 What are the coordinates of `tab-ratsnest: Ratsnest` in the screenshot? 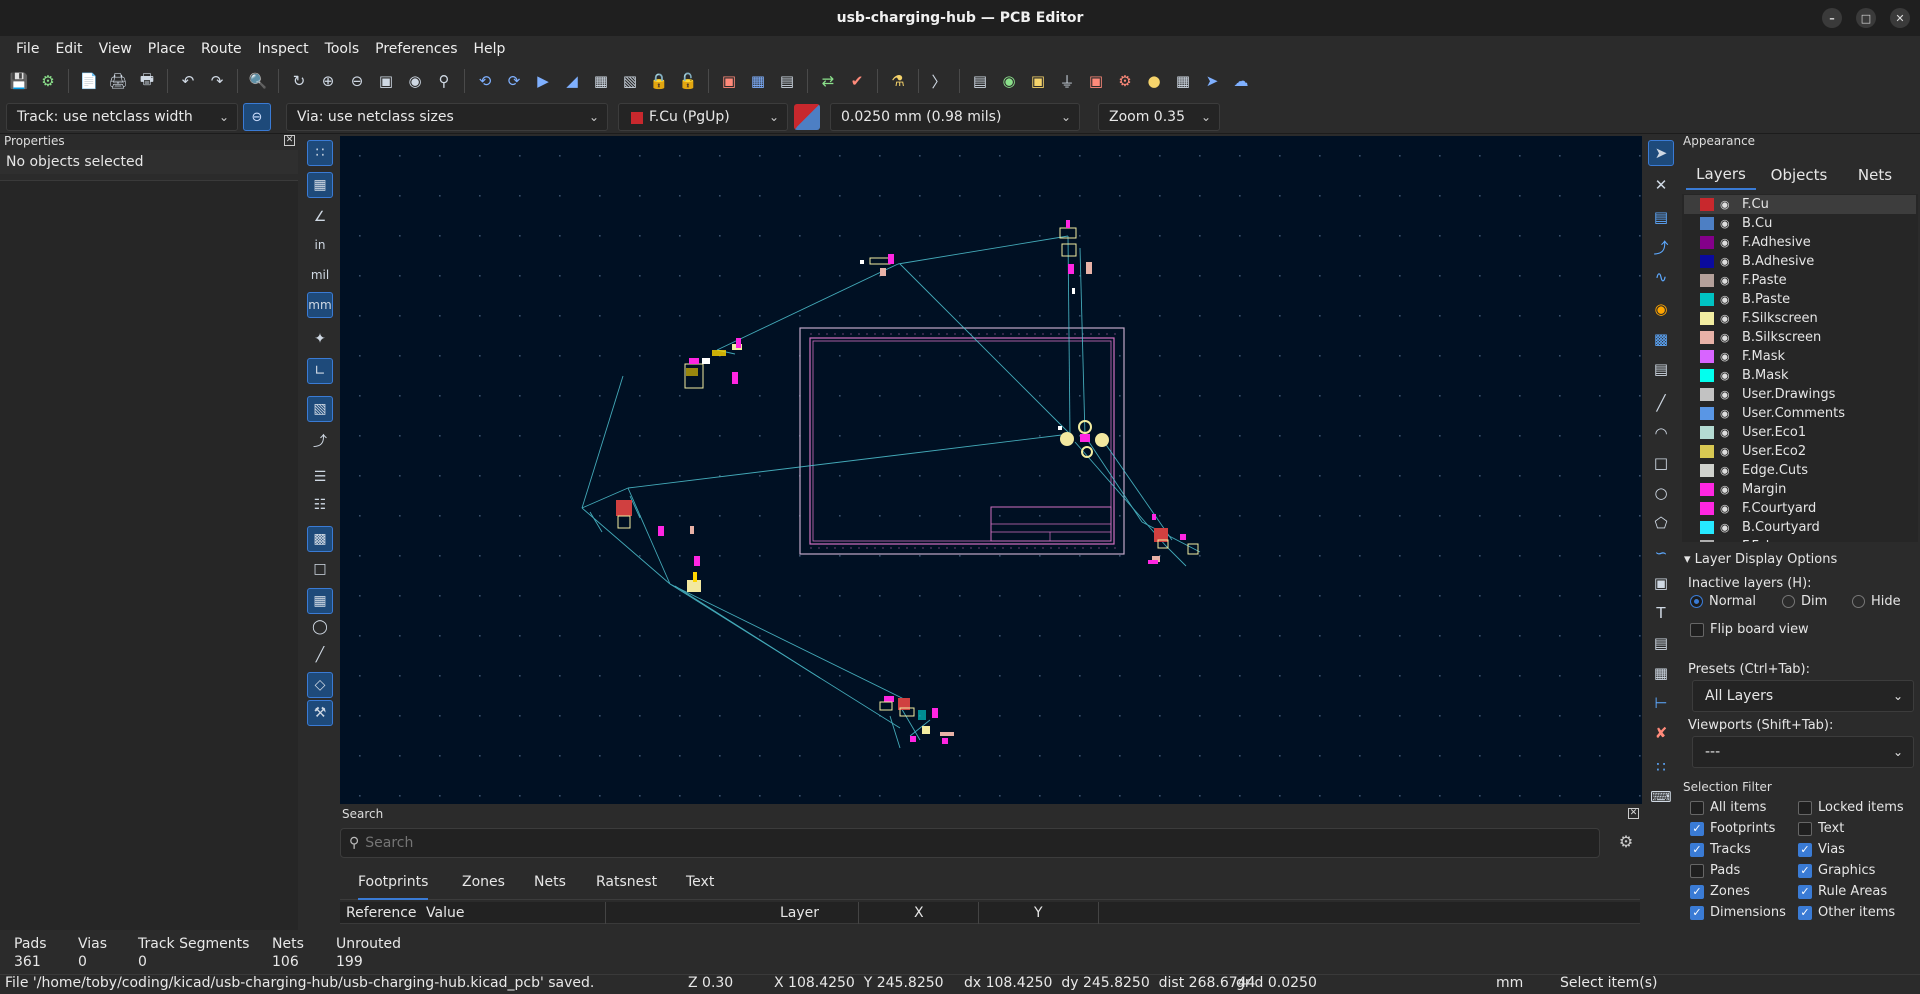 It's located at (626, 882).